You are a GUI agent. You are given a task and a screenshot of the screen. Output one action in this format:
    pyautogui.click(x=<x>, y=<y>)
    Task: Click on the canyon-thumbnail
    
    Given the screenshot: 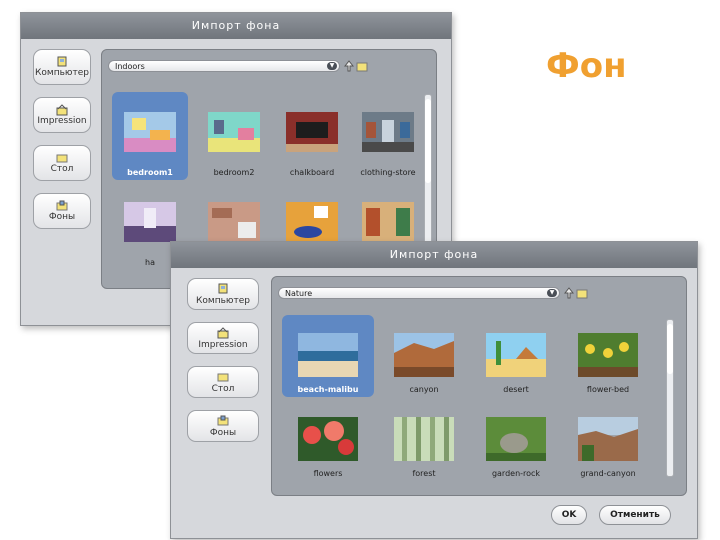 What is the action you would take?
    pyautogui.click(x=424, y=355)
    